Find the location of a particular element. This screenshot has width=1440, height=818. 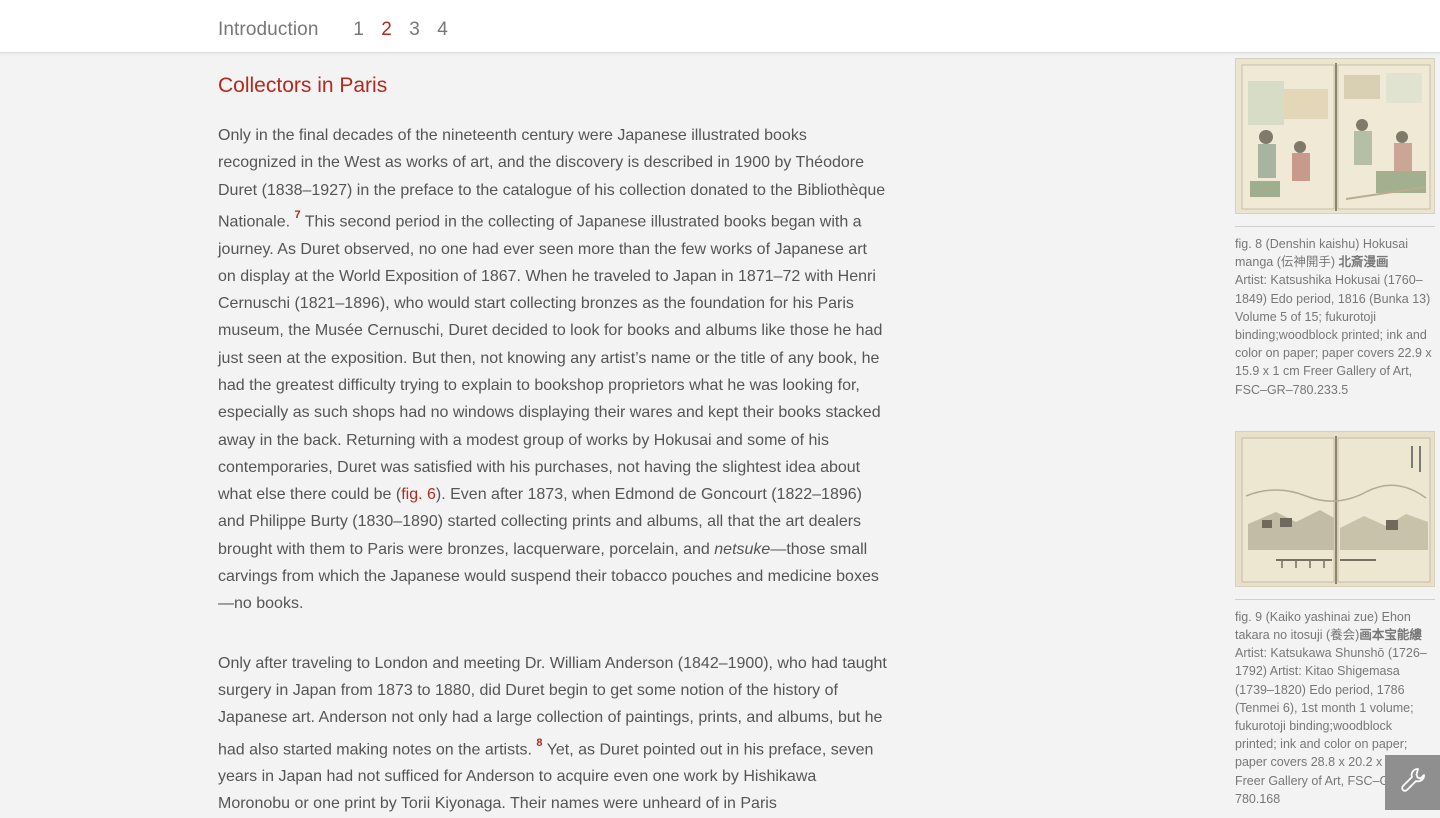

hokusai-manga-illustration is located at coordinates (1335, 136).